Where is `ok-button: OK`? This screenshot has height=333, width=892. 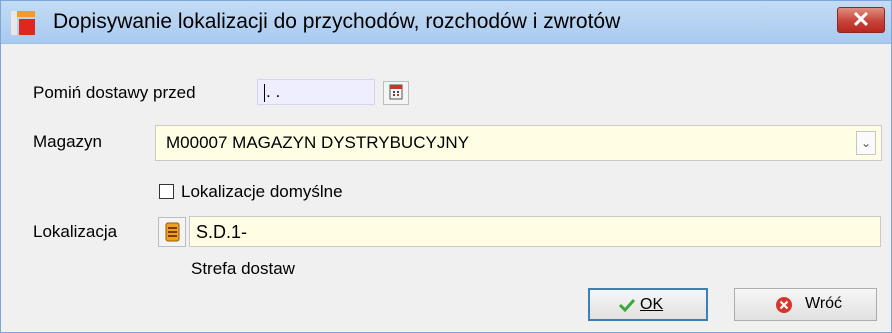 ok-button: OK is located at coordinates (648, 304).